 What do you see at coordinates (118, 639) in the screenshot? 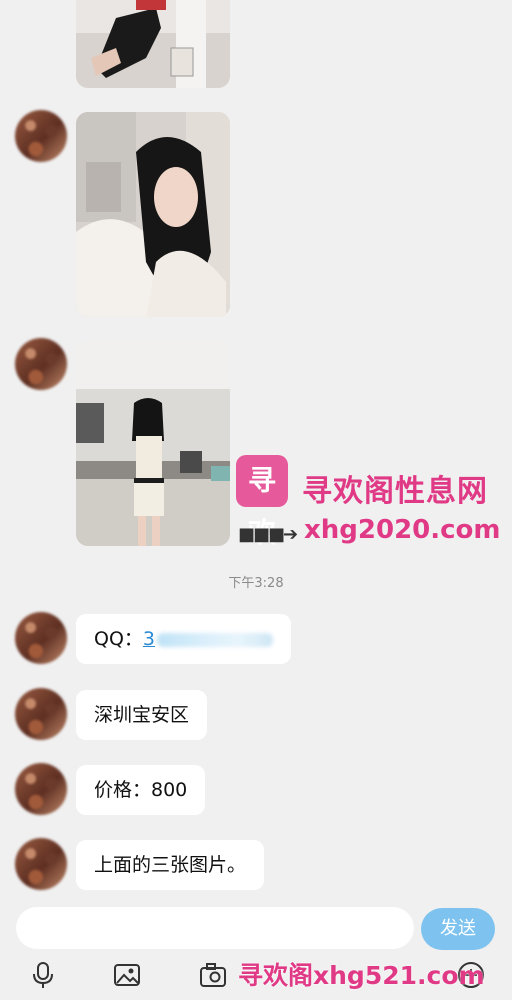
I see `qq-label: QQ：` at bounding box center [118, 639].